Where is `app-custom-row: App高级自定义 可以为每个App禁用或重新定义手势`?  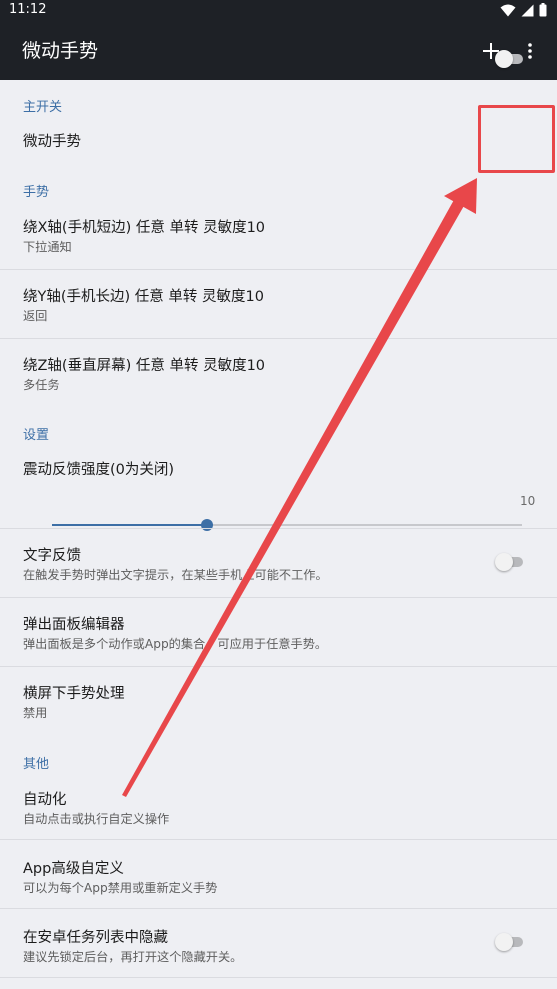
app-custom-row: App高级自定义 可以为每个App禁用或重新定义手势 is located at coordinates (278, 873).